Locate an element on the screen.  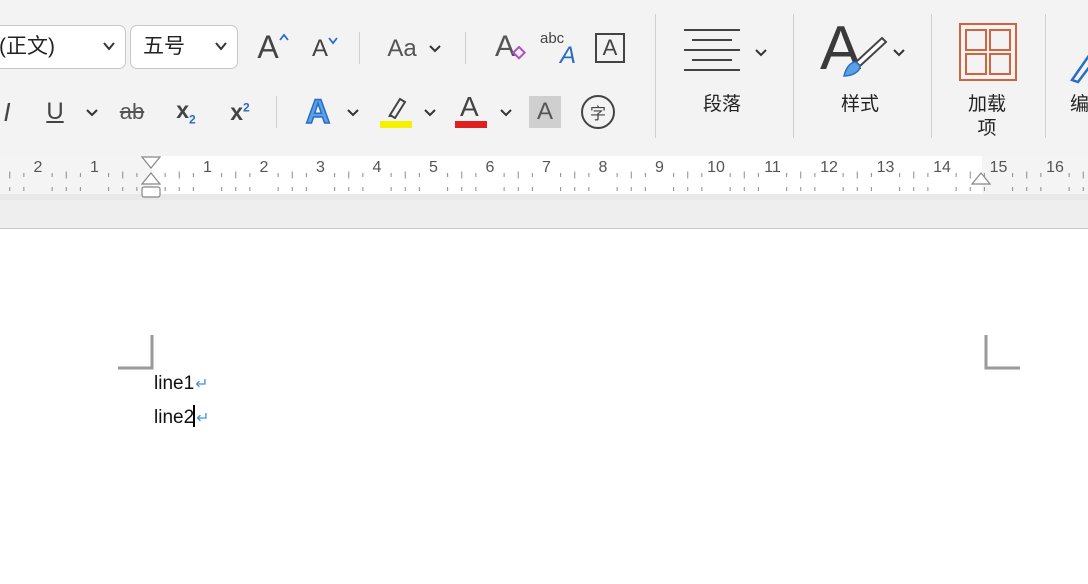
ruler-number: 3 is located at coordinates (320, 167).